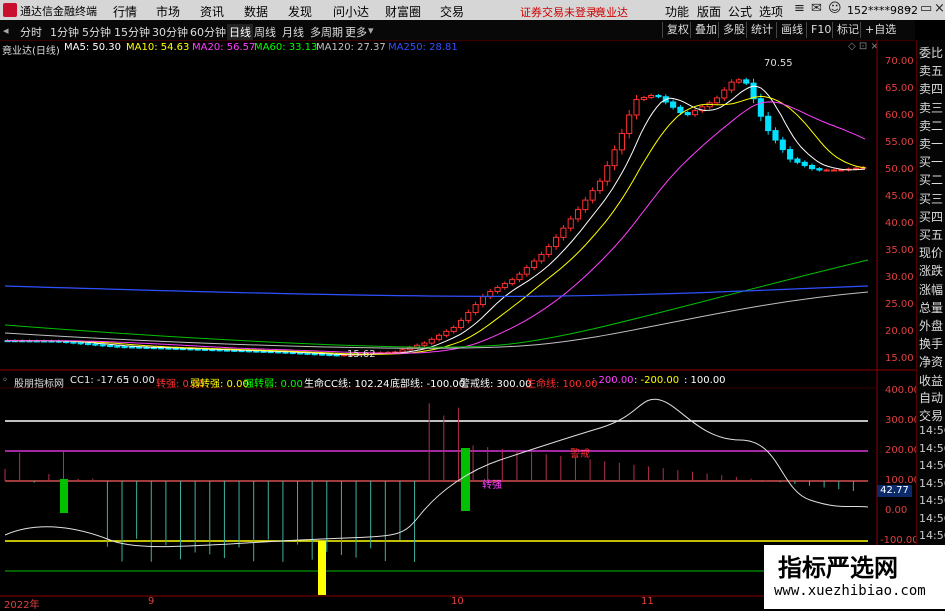 The width and height of the screenshot is (945, 611). What do you see at coordinates (932, 465) in the screenshot?
I see `side-item-23: 14:56` at bounding box center [932, 465].